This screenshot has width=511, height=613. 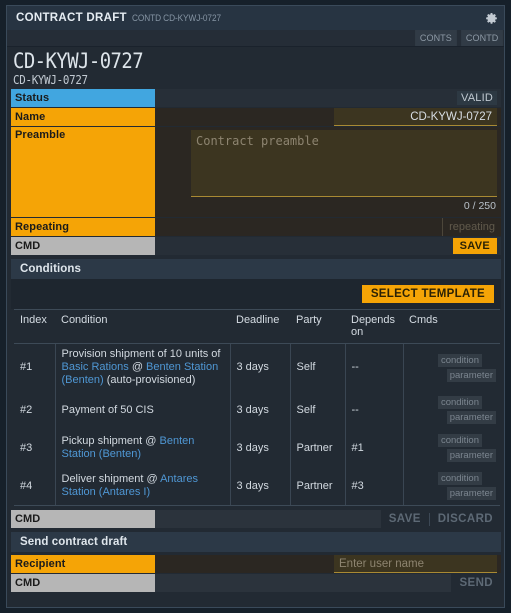 What do you see at coordinates (405, 519) in the screenshot?
I see `save-conditions-button: SAVE` at bounding box center [405, 519].